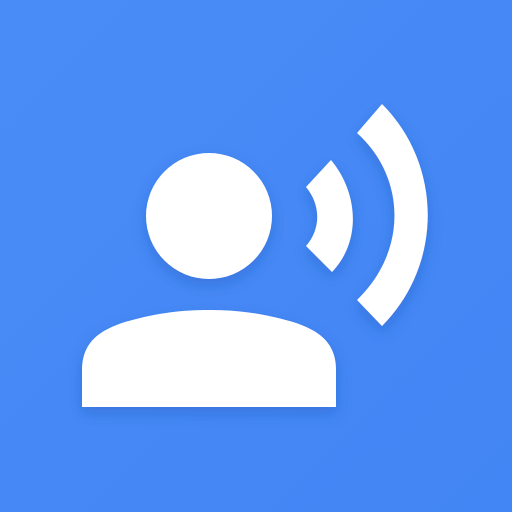  Describe the element at coordinates (209, 216) in the screenshot. I see `person-head-icon` at that location.